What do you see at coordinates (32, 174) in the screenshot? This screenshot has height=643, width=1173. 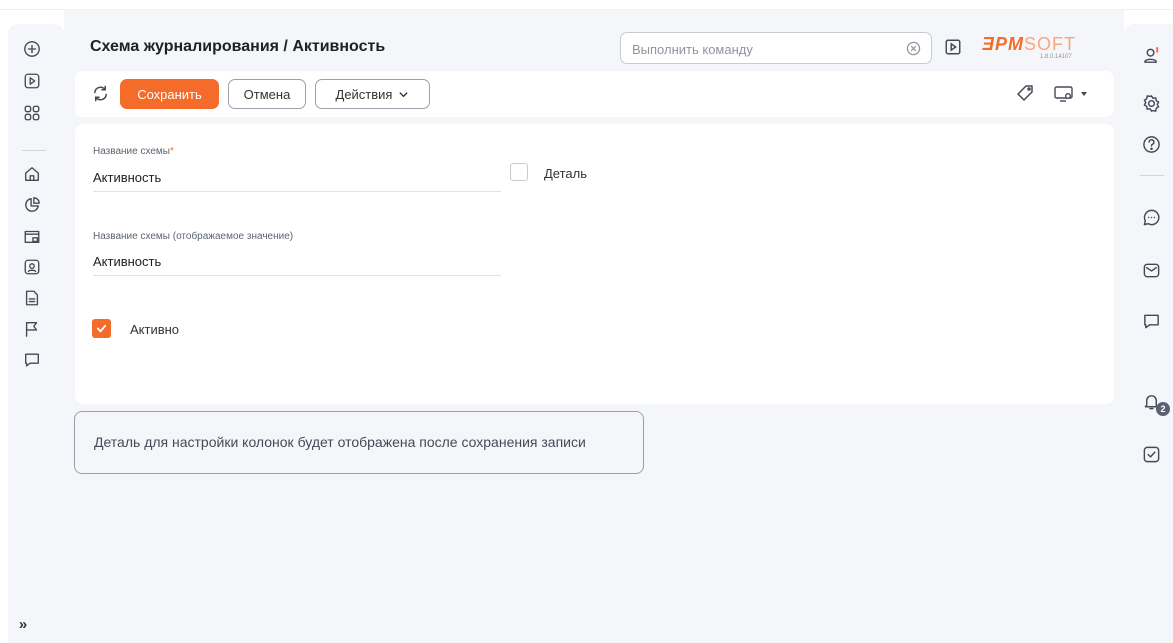 I see `home-icon` at bounding box center [32, 174].